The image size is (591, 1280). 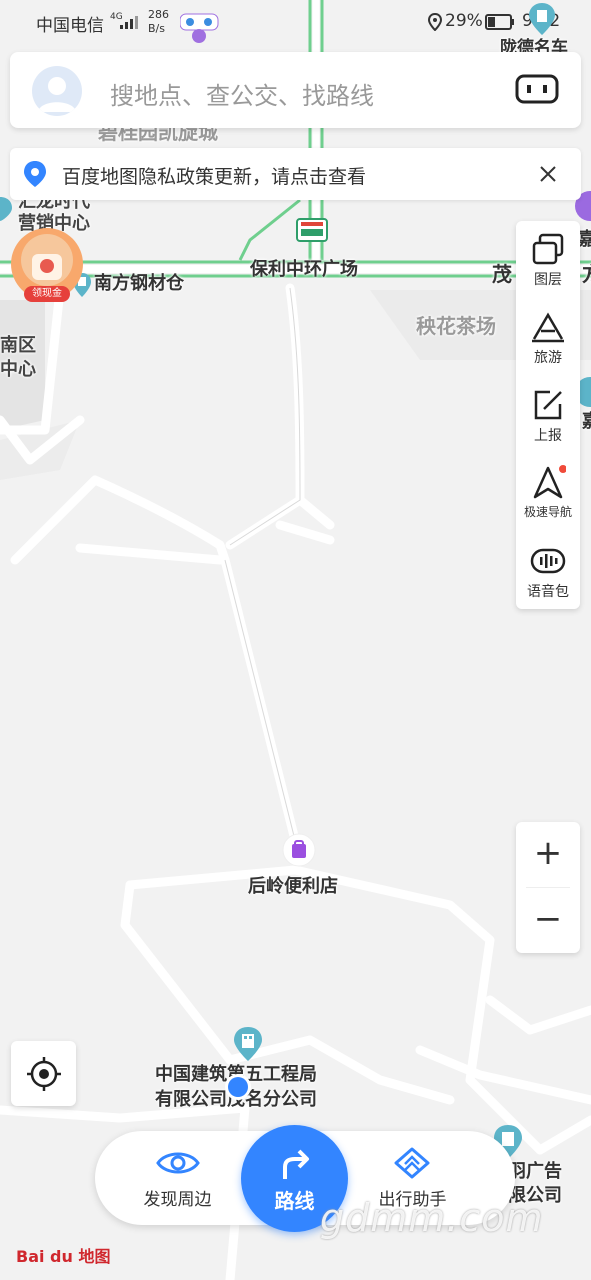 I want to click on app-notification-icon, so click(x=199, y=29).